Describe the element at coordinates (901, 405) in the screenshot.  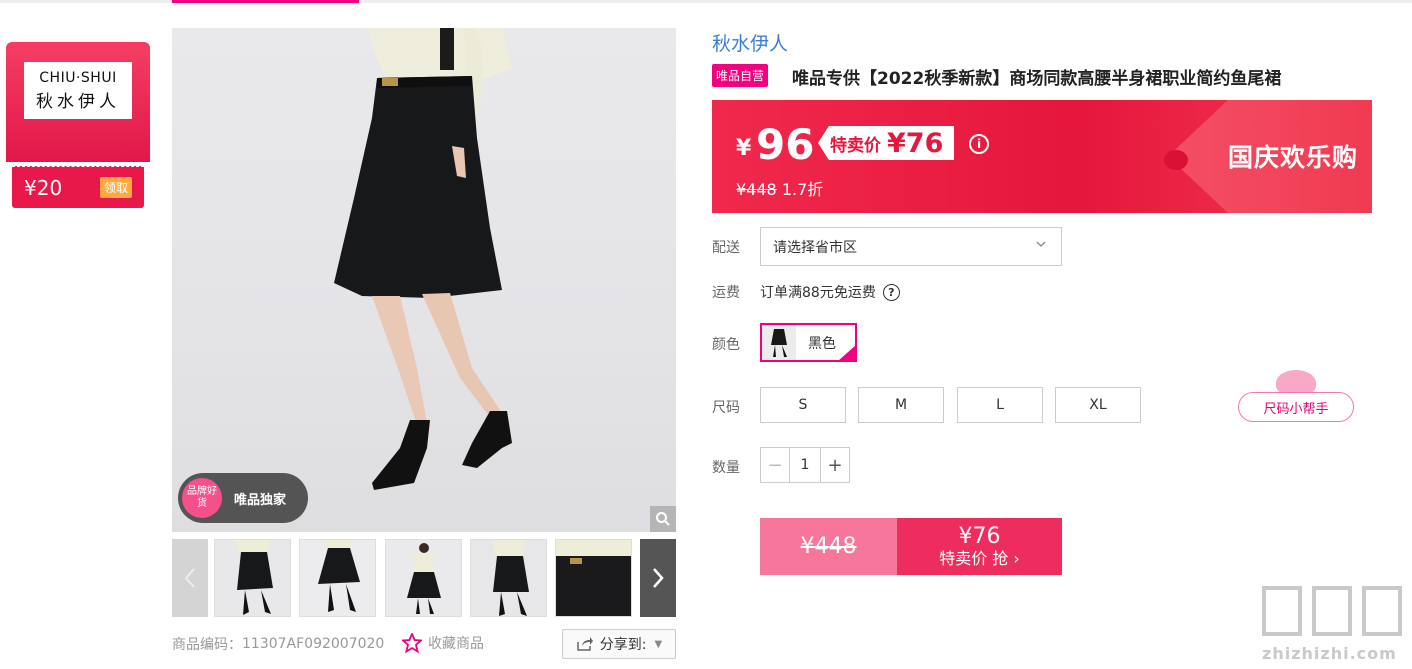
I see `size-option-m: M` at that location.